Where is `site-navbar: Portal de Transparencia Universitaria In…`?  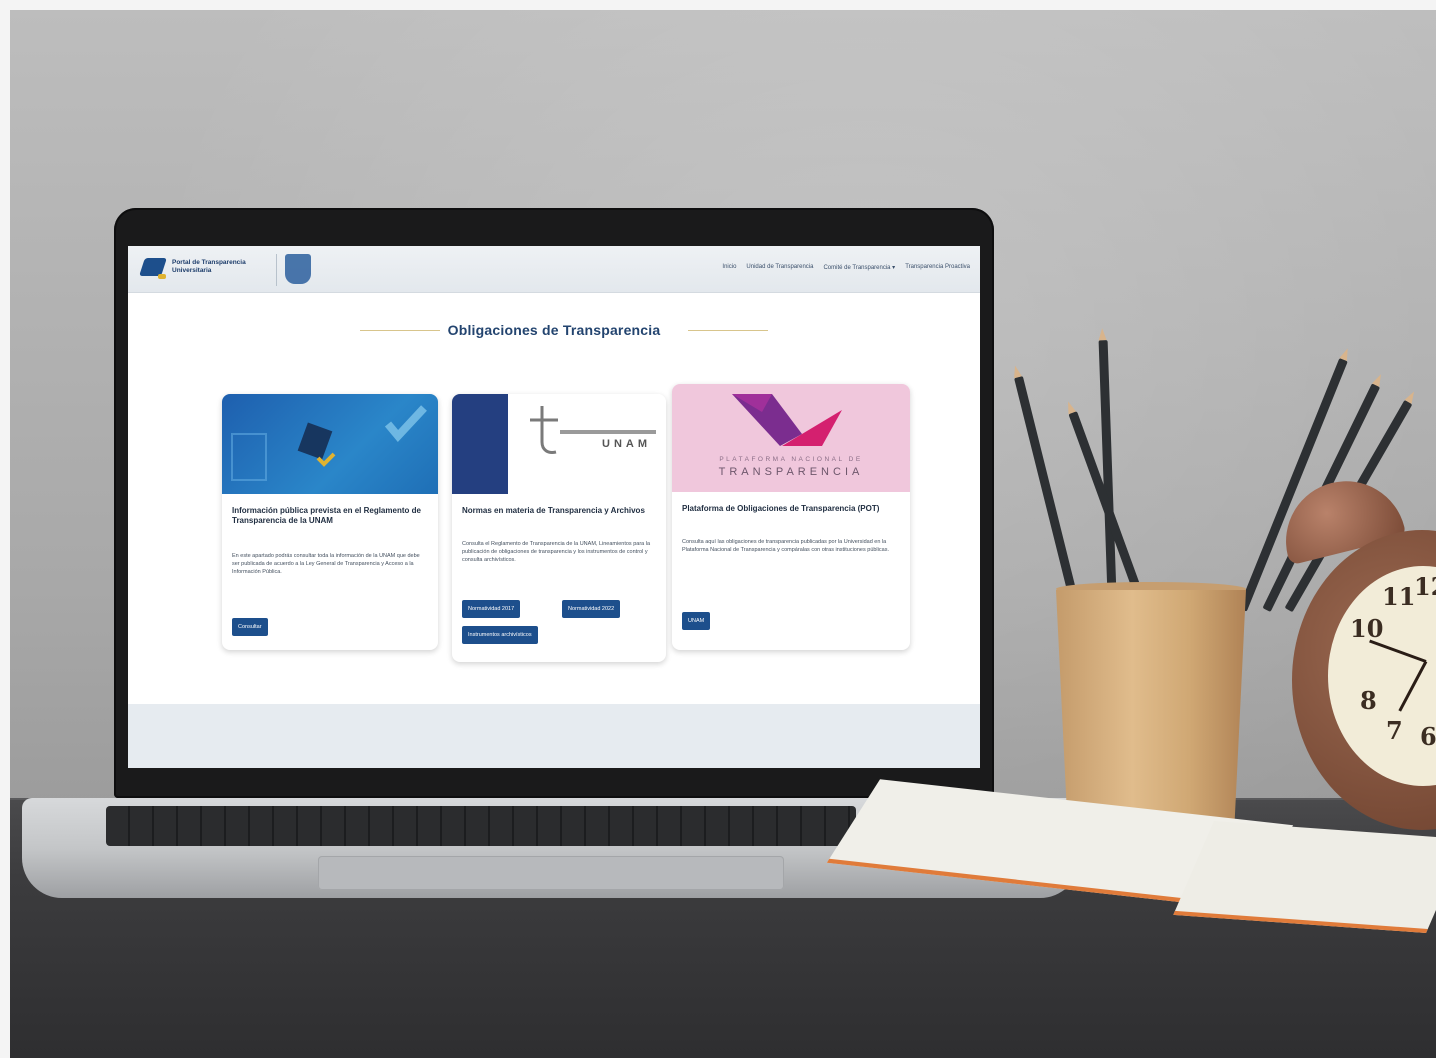
site-navbar: Portal de Transparencia Universitaria In… is located at coordinates (554, 269).